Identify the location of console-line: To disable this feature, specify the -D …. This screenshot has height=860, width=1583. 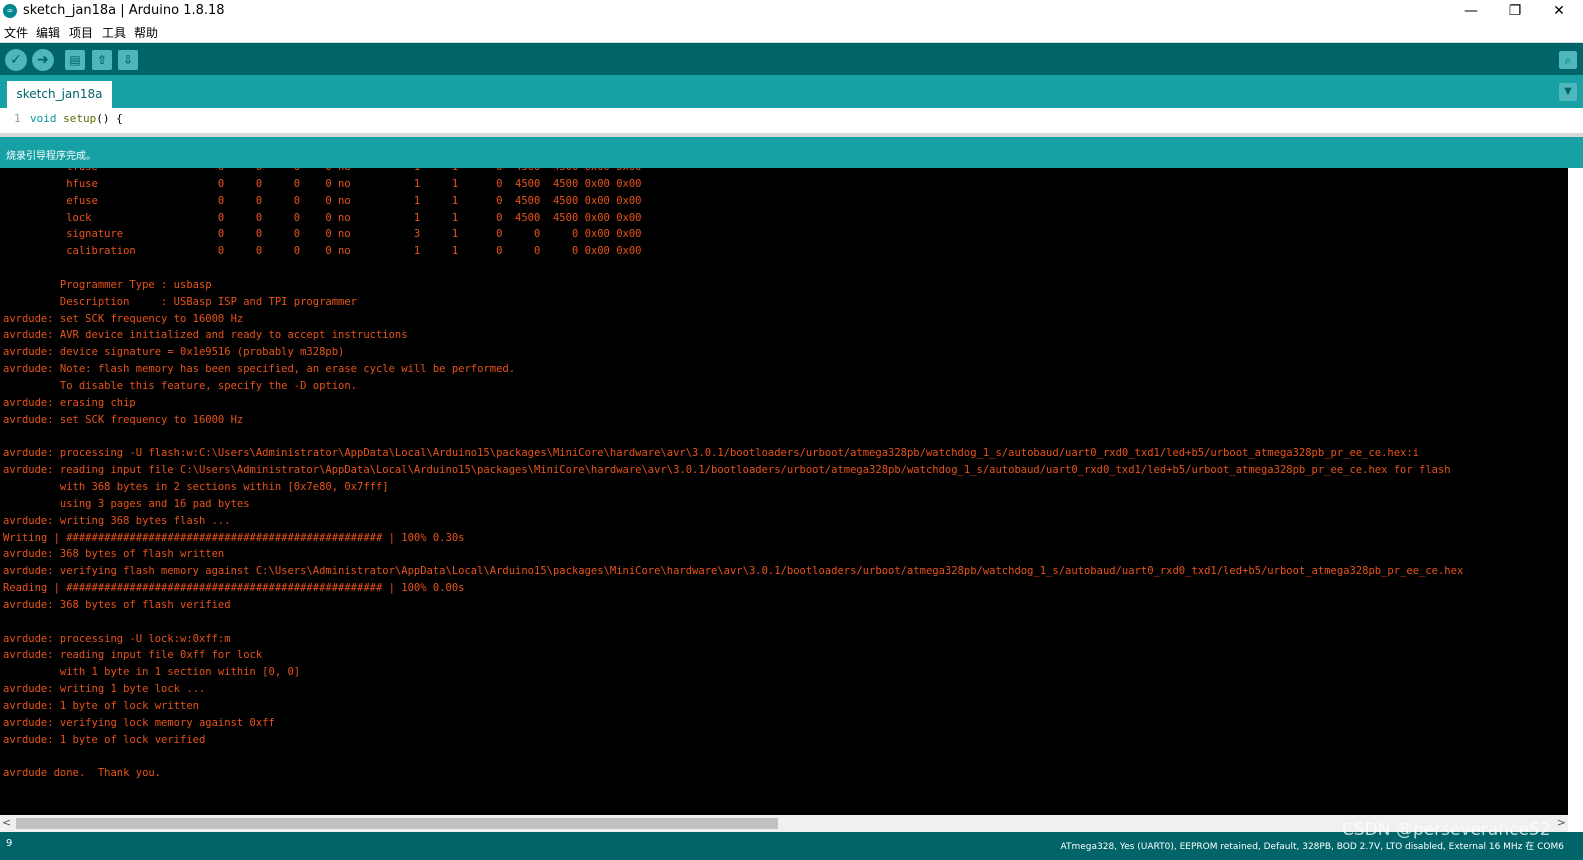
(180, 385).